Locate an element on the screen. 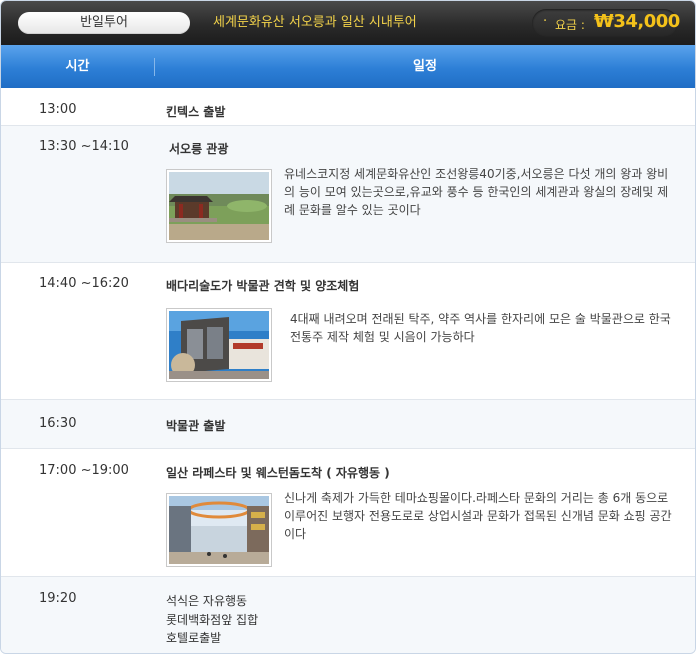  table-row: 19:20 석식은 자유행동 롯데백화점앞 집합 호텔로출발 is located at coordinates (348, 615).